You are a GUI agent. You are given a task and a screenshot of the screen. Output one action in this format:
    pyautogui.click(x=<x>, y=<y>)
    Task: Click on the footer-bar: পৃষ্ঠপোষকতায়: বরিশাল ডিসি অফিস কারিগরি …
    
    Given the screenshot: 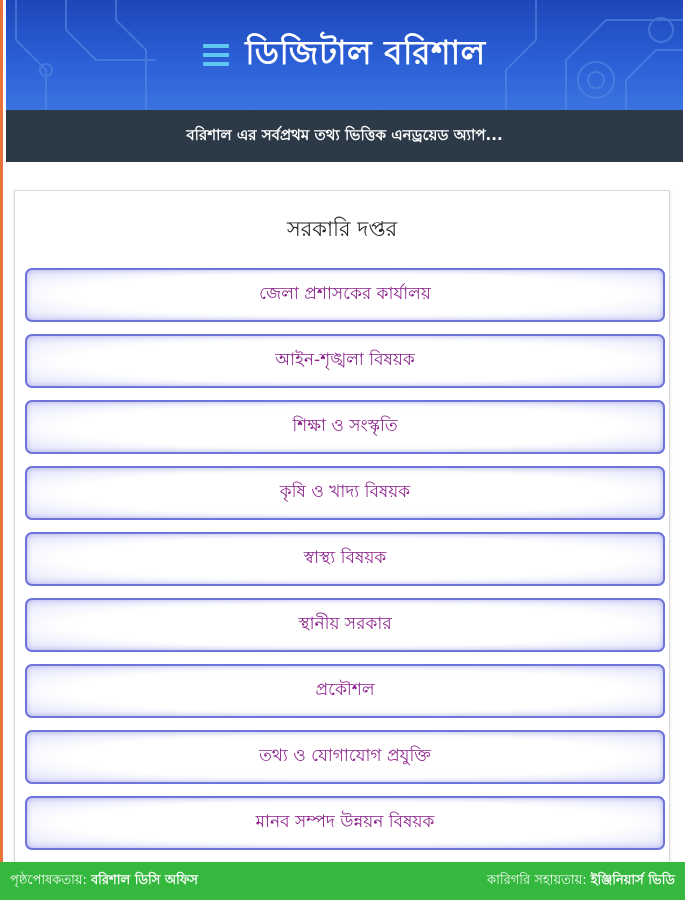 What is the action you would take?
    pyautogui.click(x=342, y=881)
    